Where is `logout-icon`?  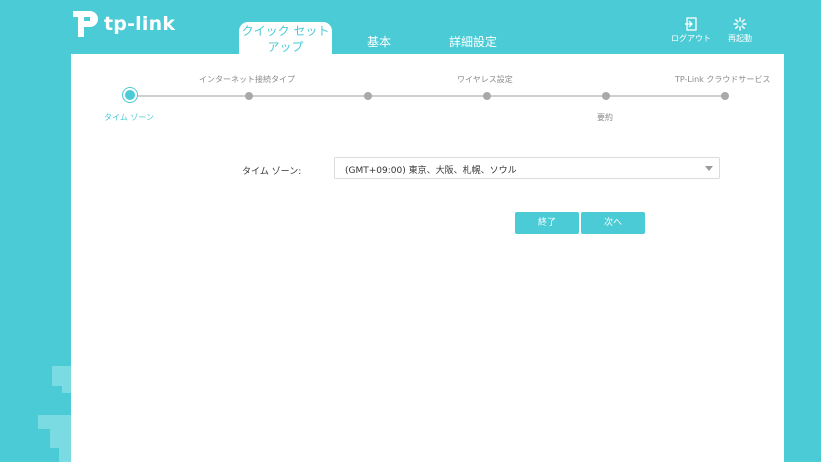
logout-icon is located at coordinates (691, 24).